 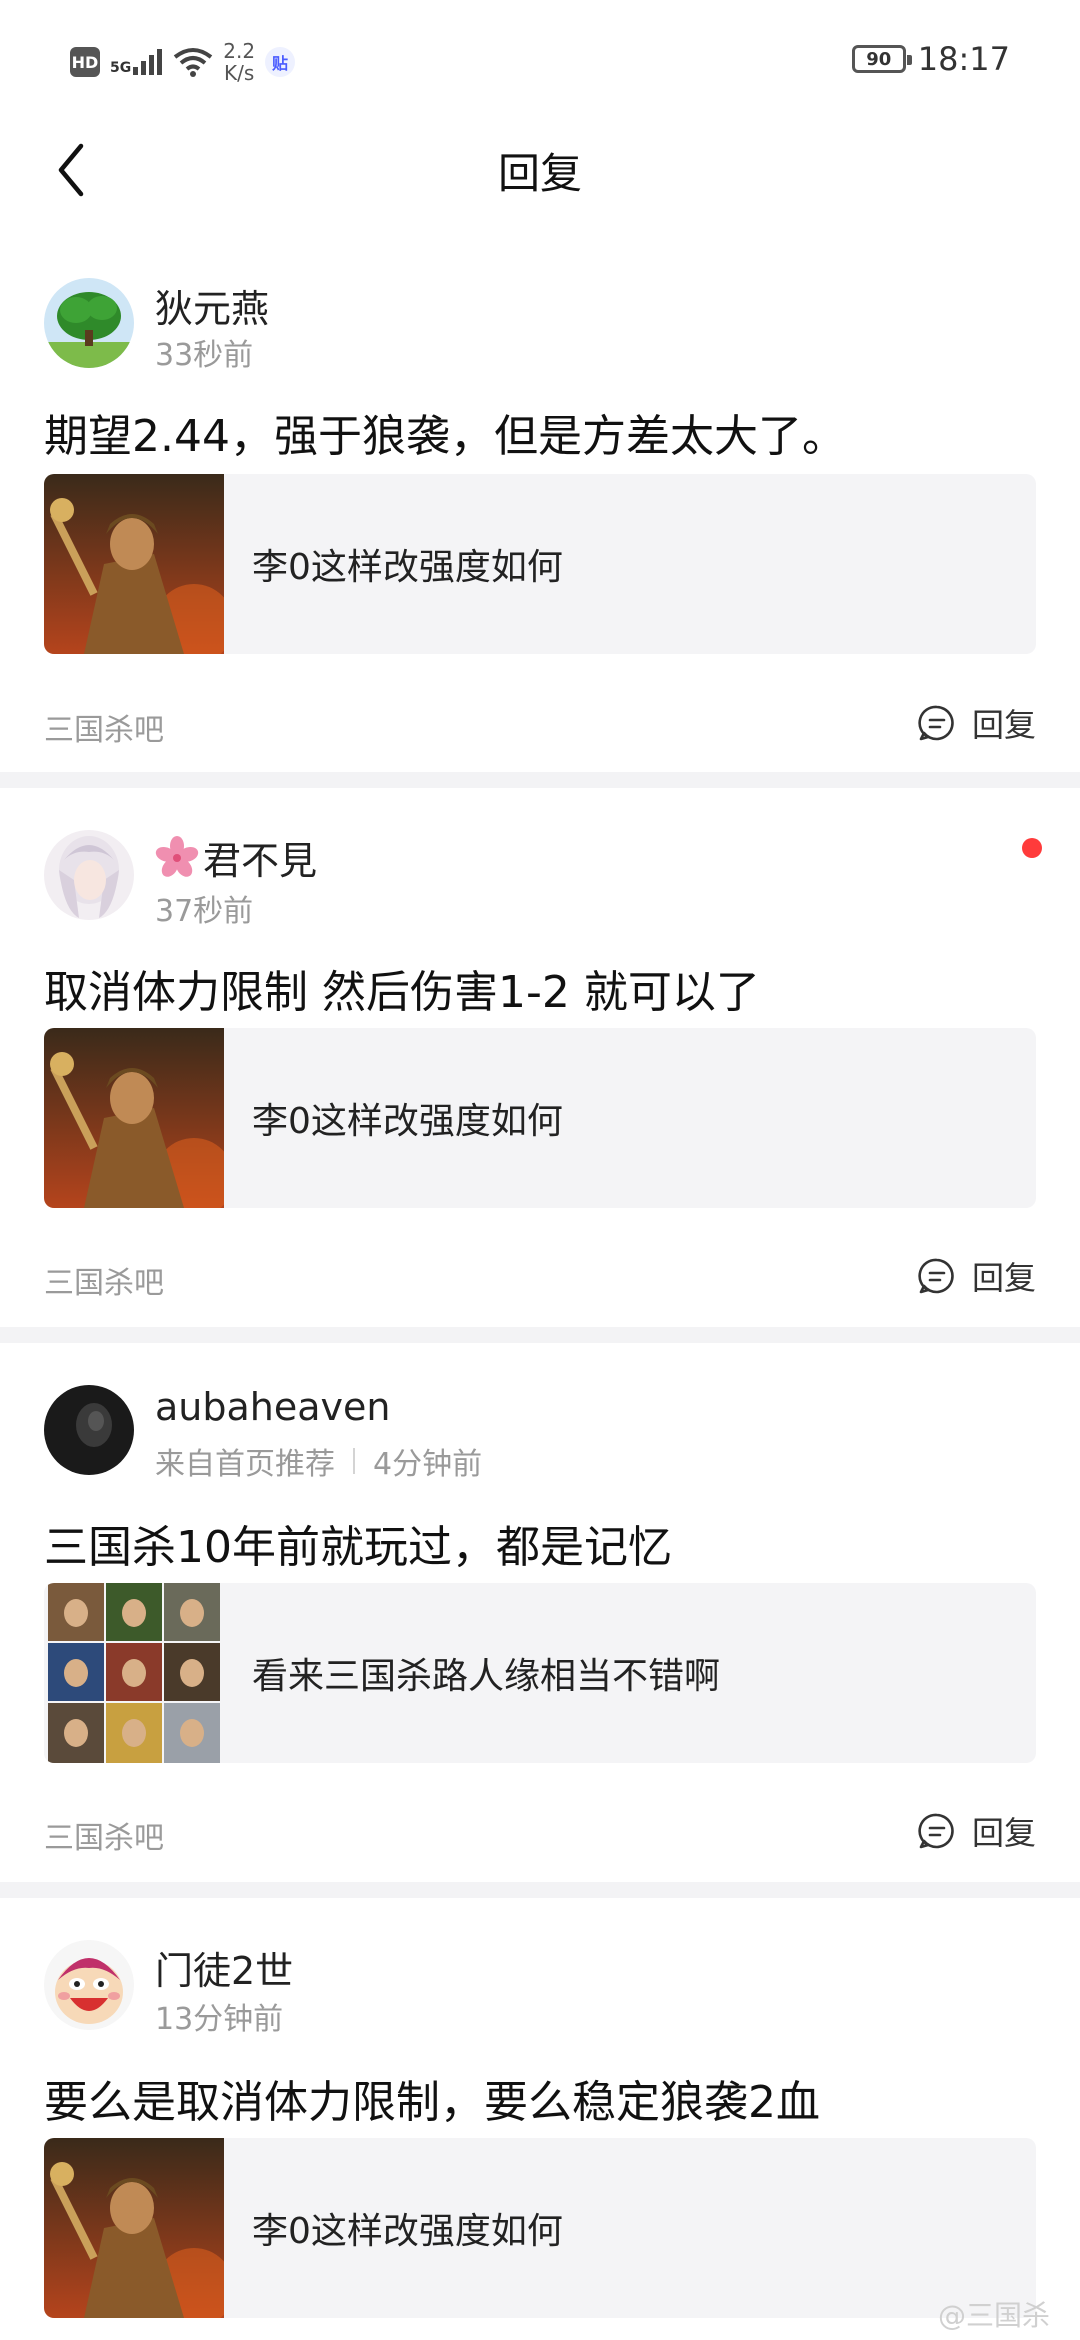 I want to click on reply-meta: 37秒前, so click(x=204, y=908).